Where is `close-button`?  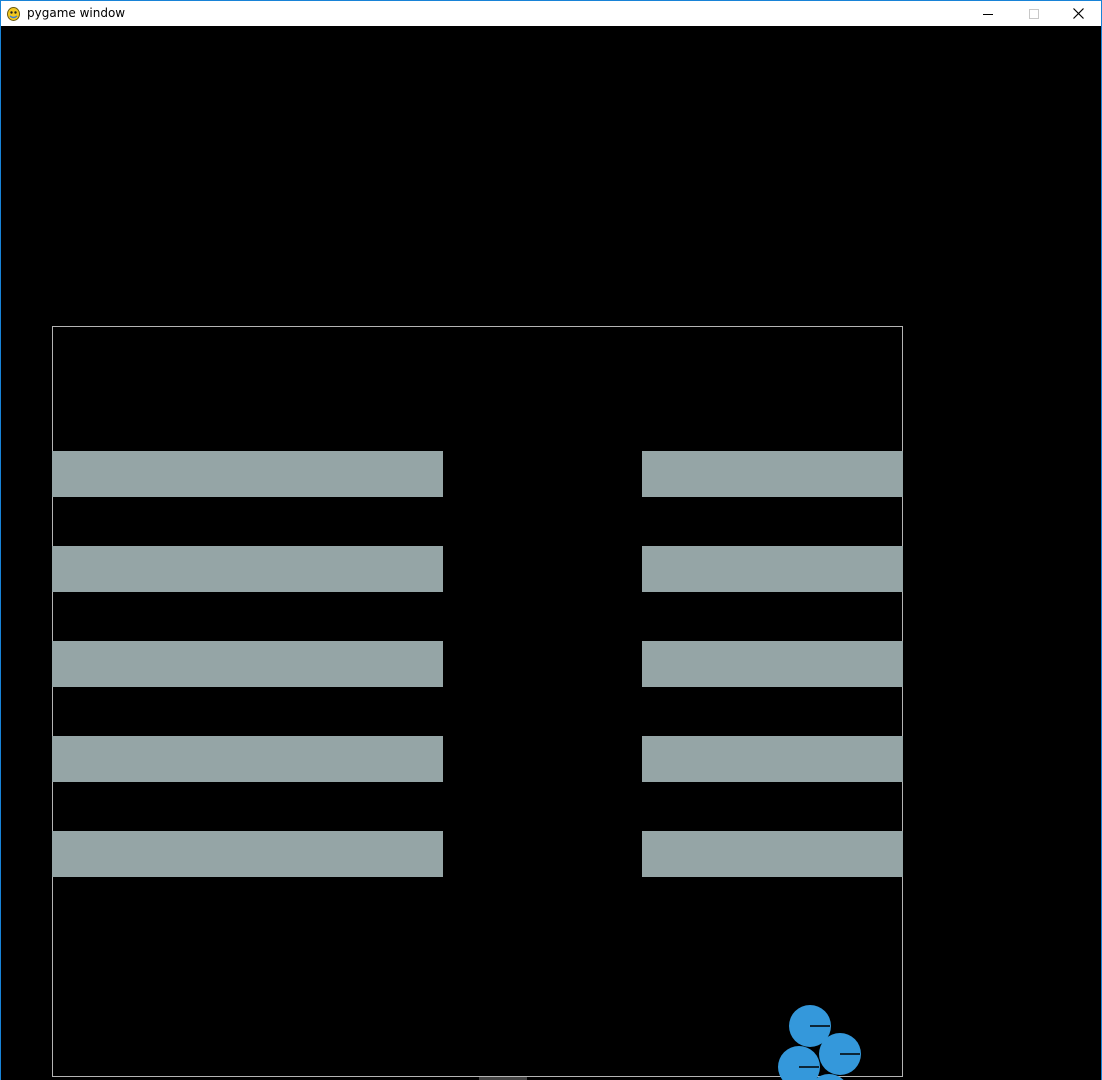 close-button is located at coordinates (1078, 13).